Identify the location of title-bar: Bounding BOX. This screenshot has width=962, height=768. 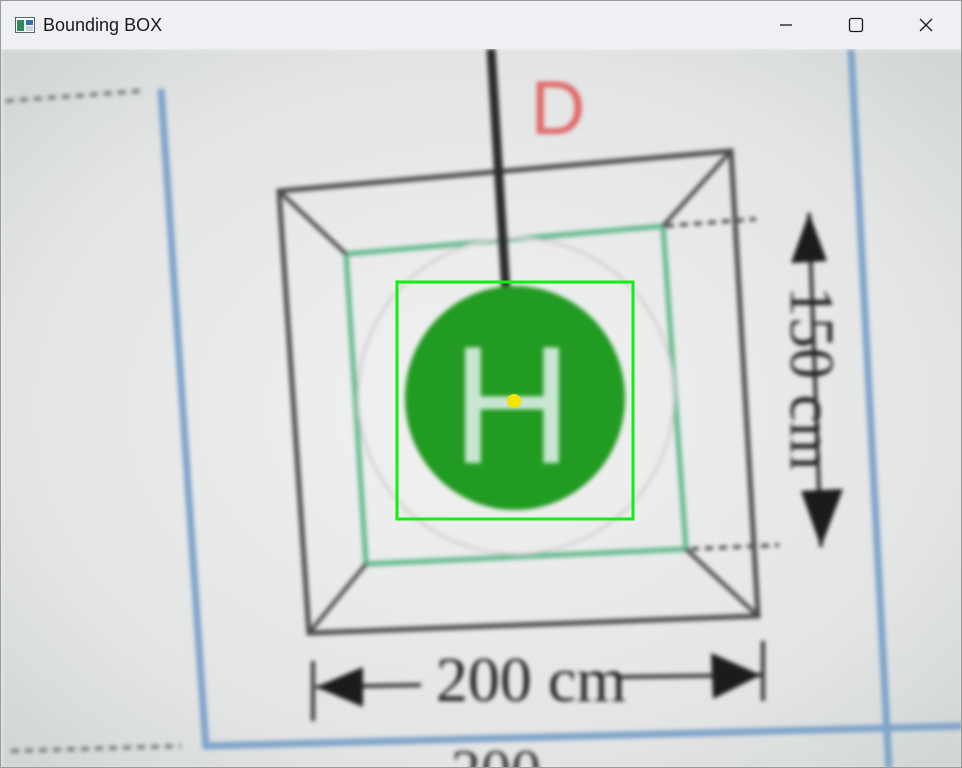
(481, 25).